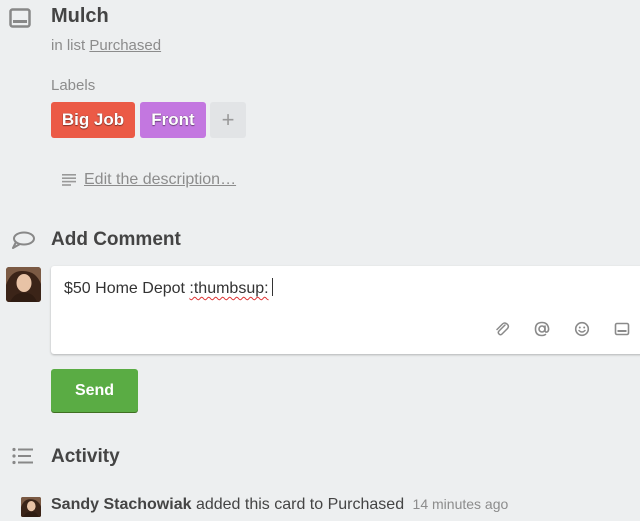 The width and height of the screenshot is (640, 521). I want to click on paperclip-icon, so click(502, 329).